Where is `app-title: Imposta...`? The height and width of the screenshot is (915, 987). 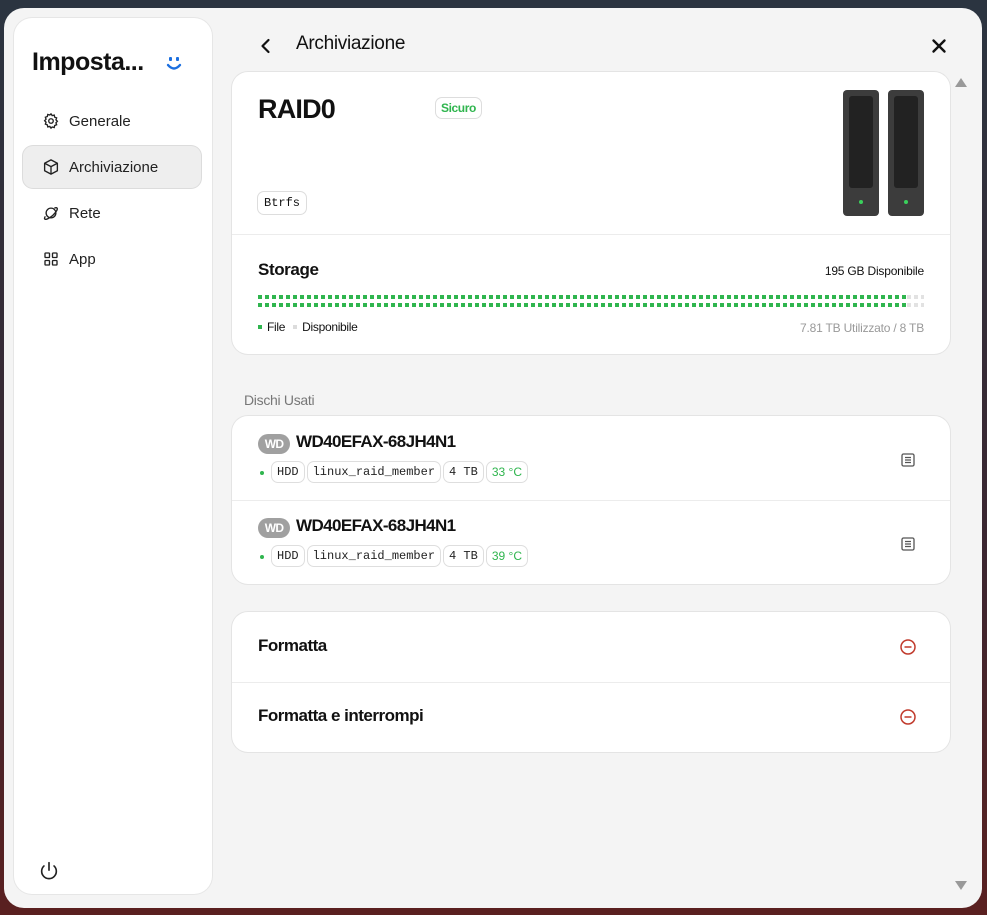
app-title: Imposta... is located at coordinates (88, 62).